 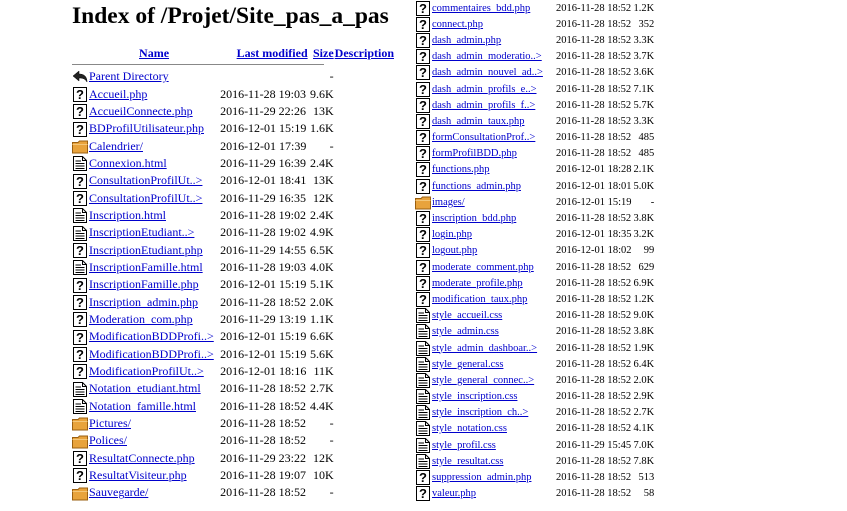 I want to click on file-link: ResultatVisiteur.php, so click(x=138, y=475).